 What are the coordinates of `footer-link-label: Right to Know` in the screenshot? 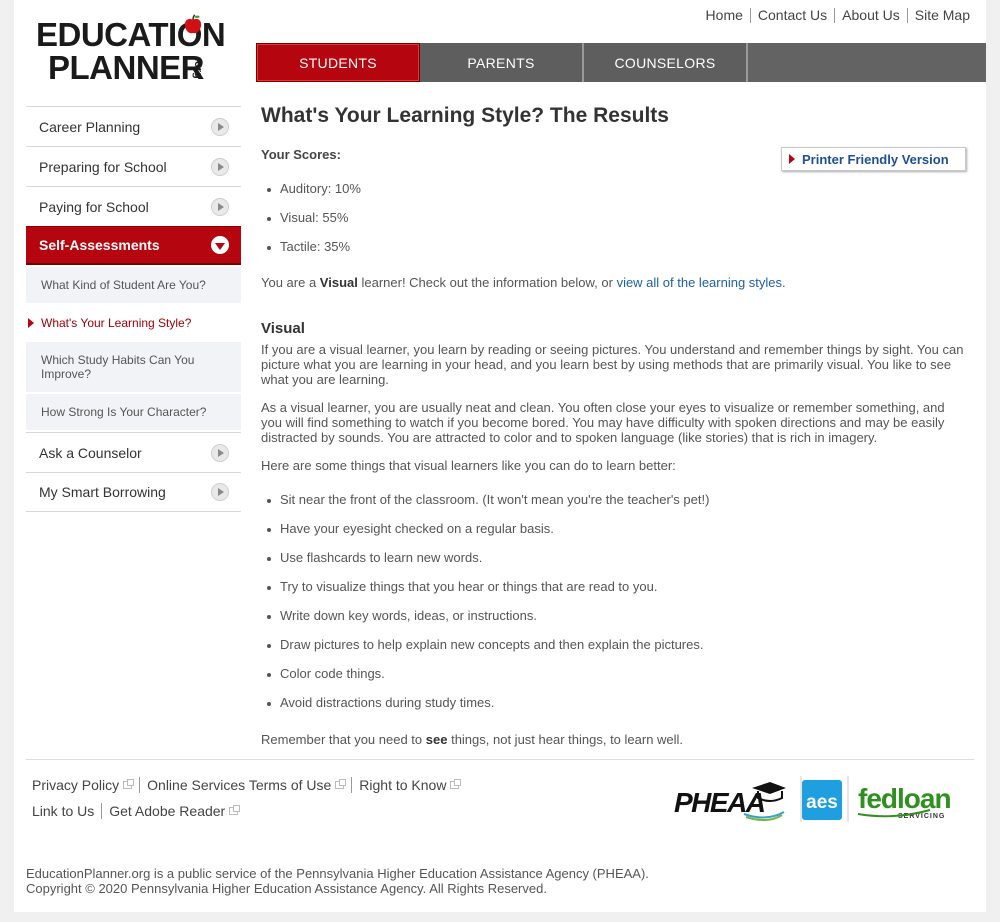 It's located at (403, 785).